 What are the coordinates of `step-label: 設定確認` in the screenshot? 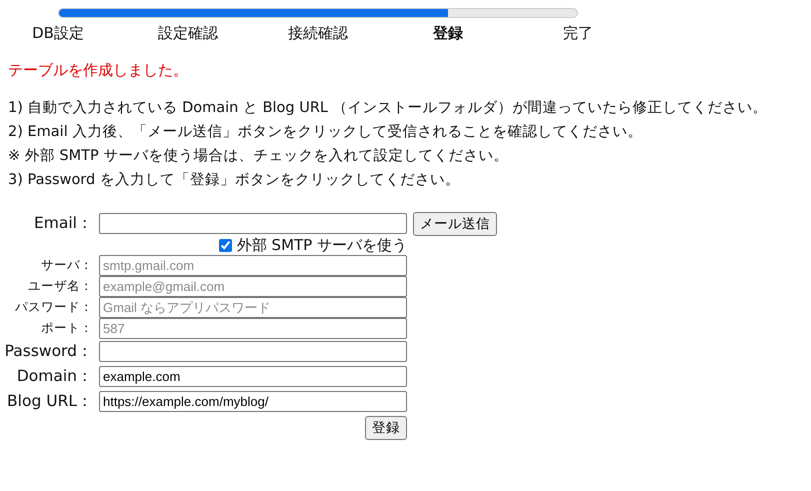 It's located at (188, 33).